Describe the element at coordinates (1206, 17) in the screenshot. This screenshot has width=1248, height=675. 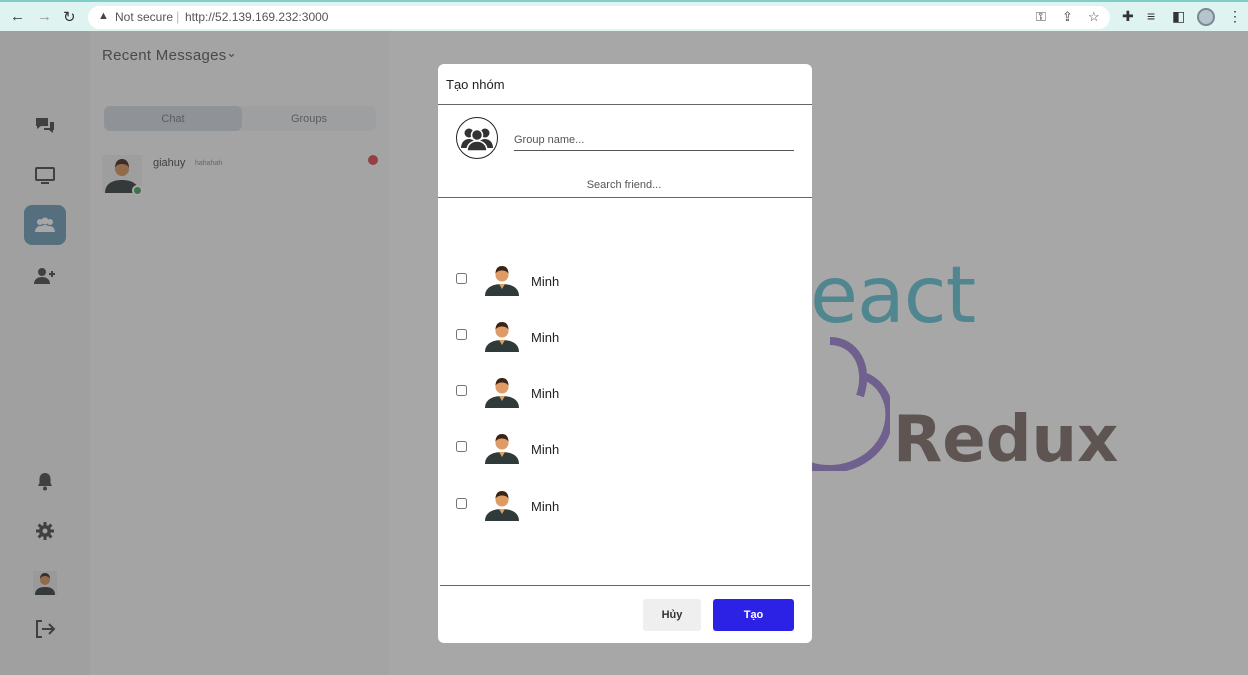
I see `profile-avatar-icon` at that location.